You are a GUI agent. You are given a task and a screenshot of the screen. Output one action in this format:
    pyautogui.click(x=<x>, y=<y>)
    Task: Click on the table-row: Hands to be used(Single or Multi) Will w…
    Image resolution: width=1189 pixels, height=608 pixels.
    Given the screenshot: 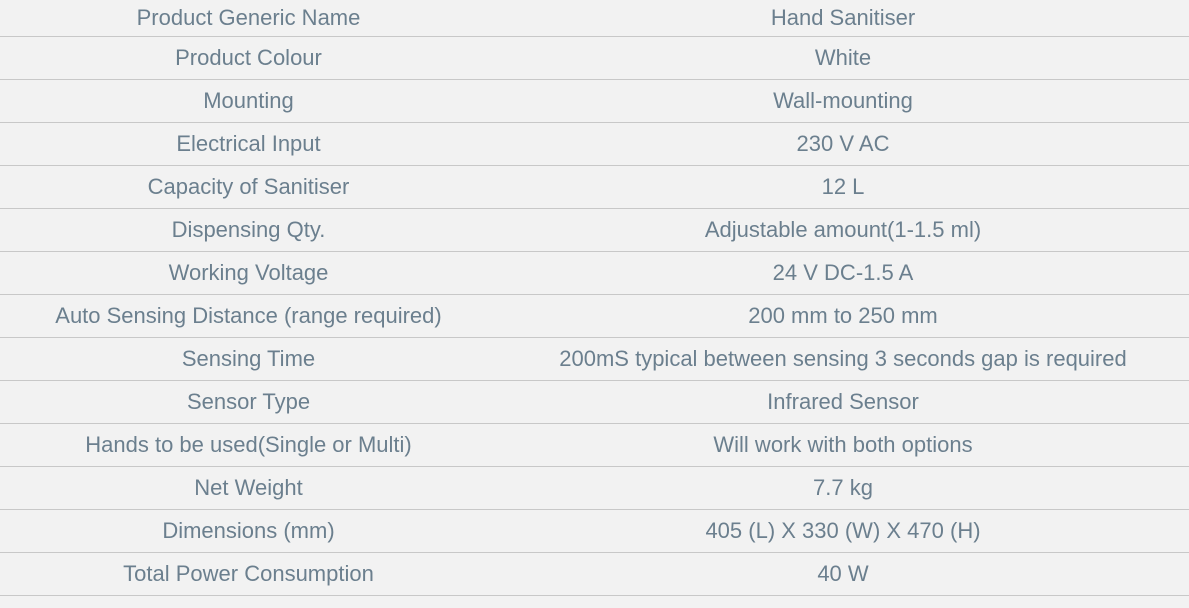 What is the action you would take?
    pyautogui.click(x=594, y=445)
    